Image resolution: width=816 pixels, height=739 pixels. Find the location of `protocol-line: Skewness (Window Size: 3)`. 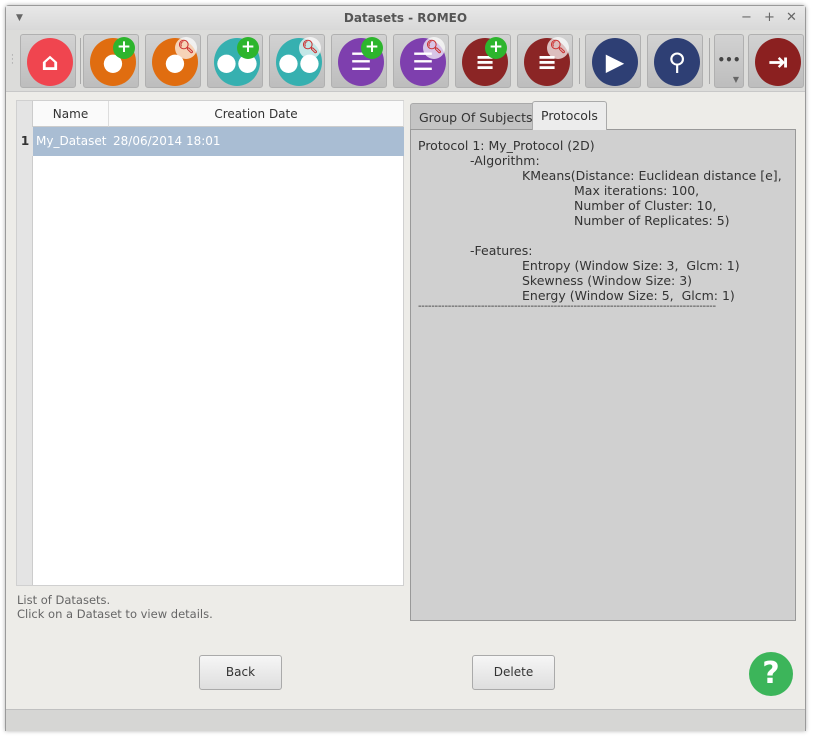

protocol-line: Skewness (Window Size: 3) is located at coordinates (607, 280).